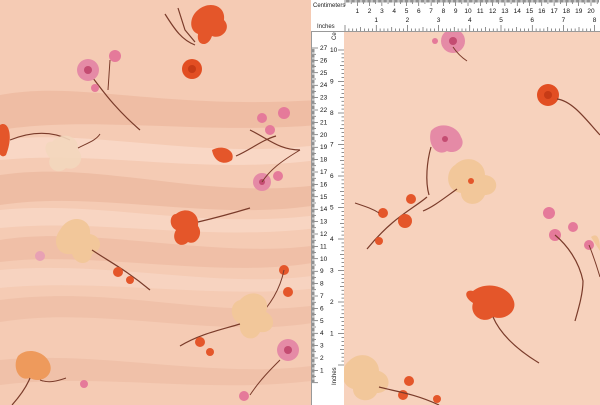  I want to click on horizontal-ruler-in-label: Inches, so click(326, 27).